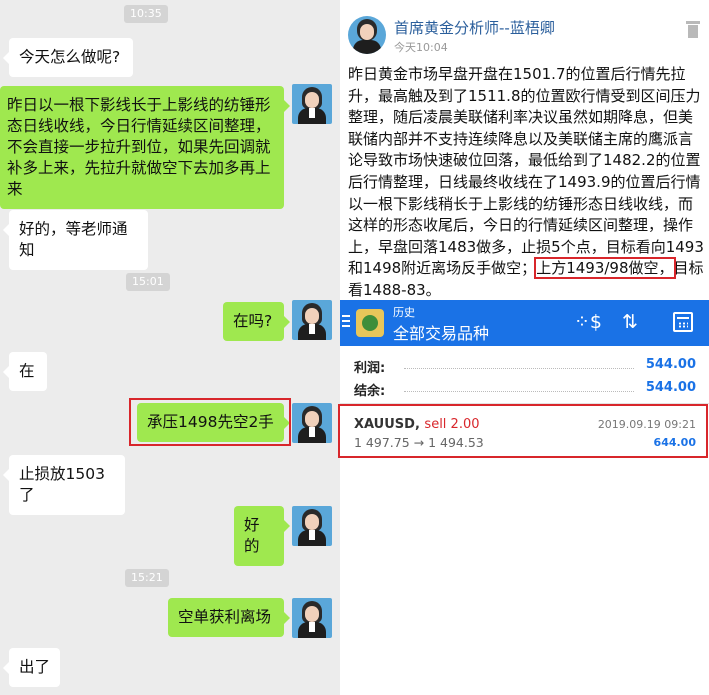  Describe the element at coordinates (404, 312) in the screenshot. I see `toolbar-subtitle: 历史` at that location.